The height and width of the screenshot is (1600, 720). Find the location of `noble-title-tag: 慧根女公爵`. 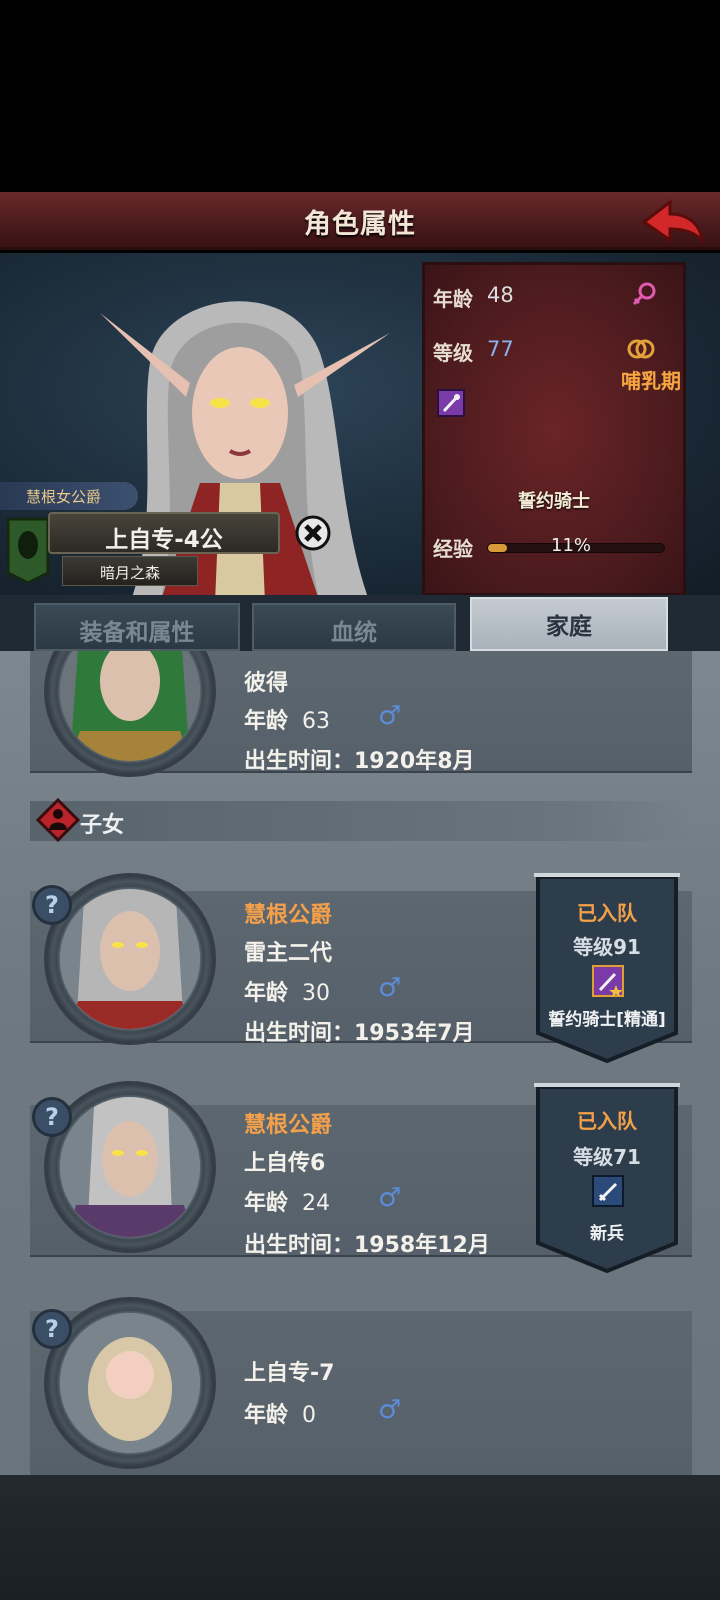

noble-title-tag: 慧根女公爵 is located at coordinates (69, 496).